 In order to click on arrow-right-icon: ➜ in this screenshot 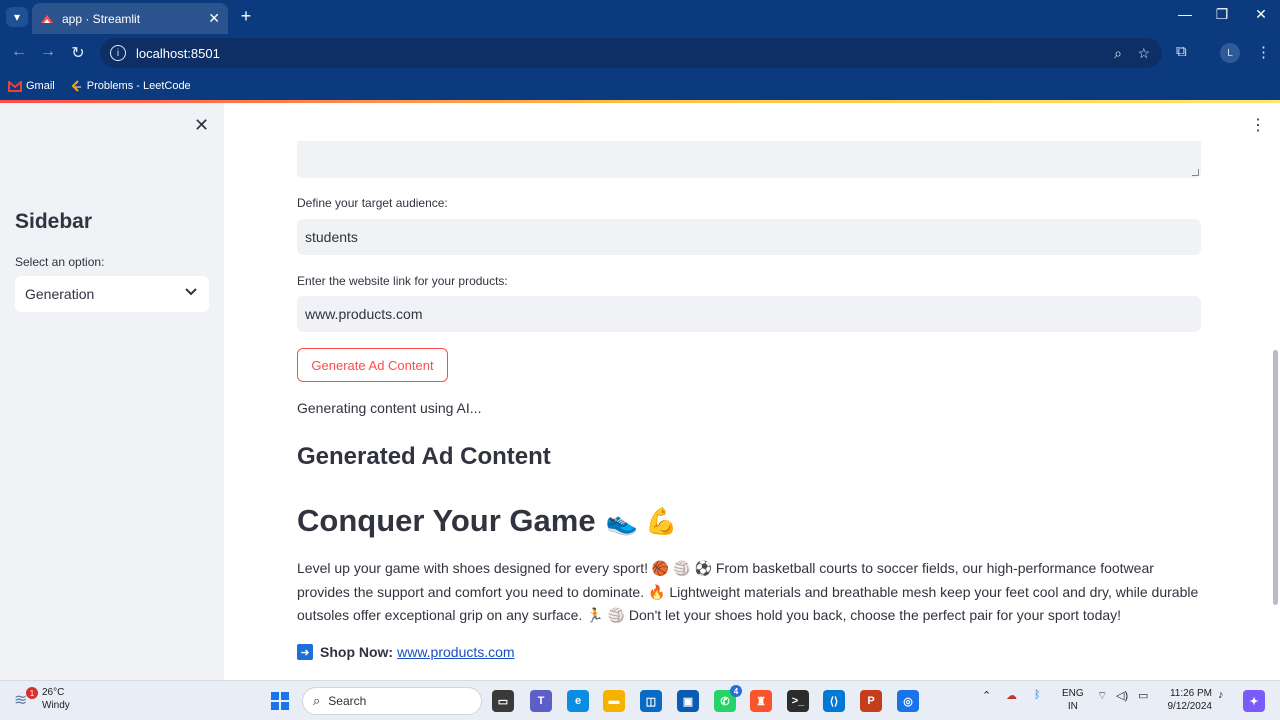, I will do `click(305, 652)`.